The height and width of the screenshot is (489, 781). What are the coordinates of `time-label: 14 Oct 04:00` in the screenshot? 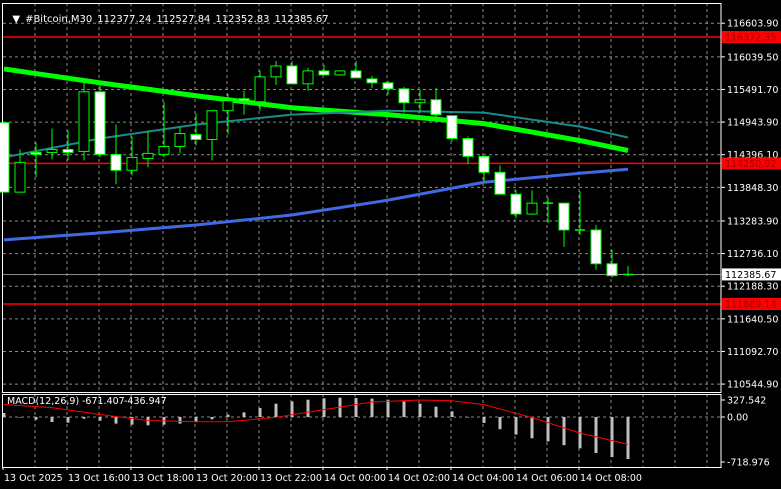 It's located at (483, 478).